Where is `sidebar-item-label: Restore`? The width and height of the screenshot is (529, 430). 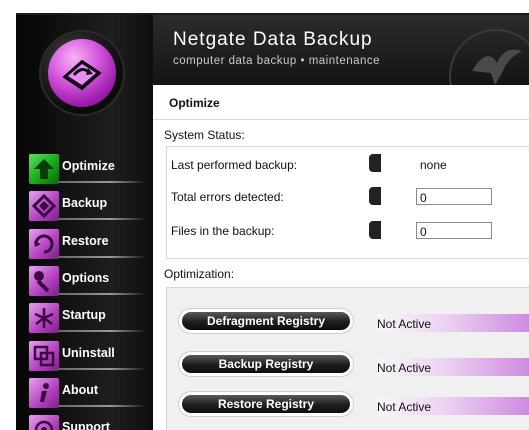 sidebar-item-label: Restore is located at coordinates (85, 241).